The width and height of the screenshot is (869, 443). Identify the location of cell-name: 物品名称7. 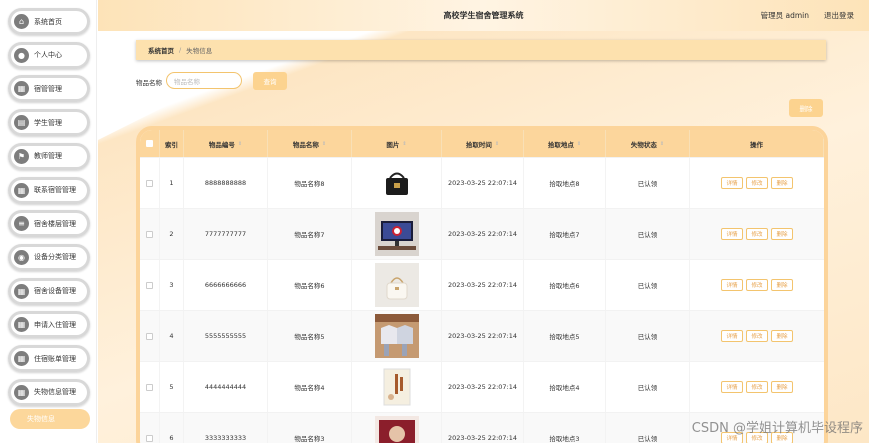
(310, 234).